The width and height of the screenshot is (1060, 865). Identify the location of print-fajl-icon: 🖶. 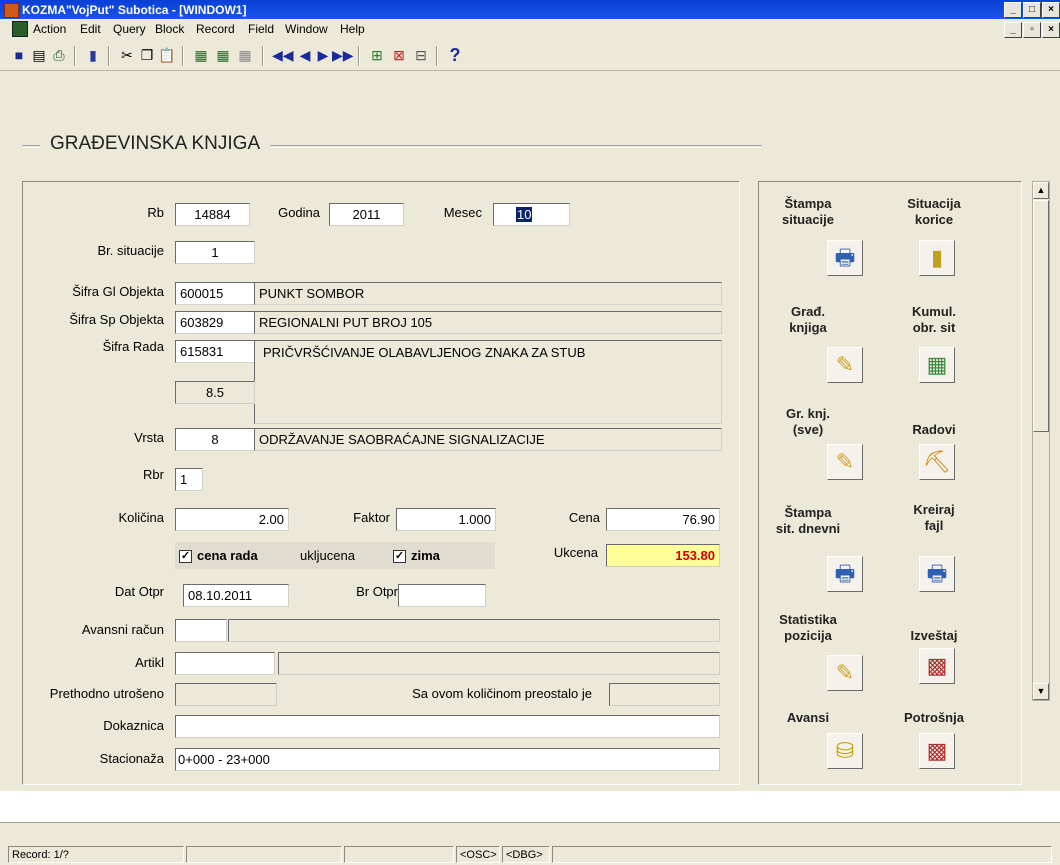
(937, 574).